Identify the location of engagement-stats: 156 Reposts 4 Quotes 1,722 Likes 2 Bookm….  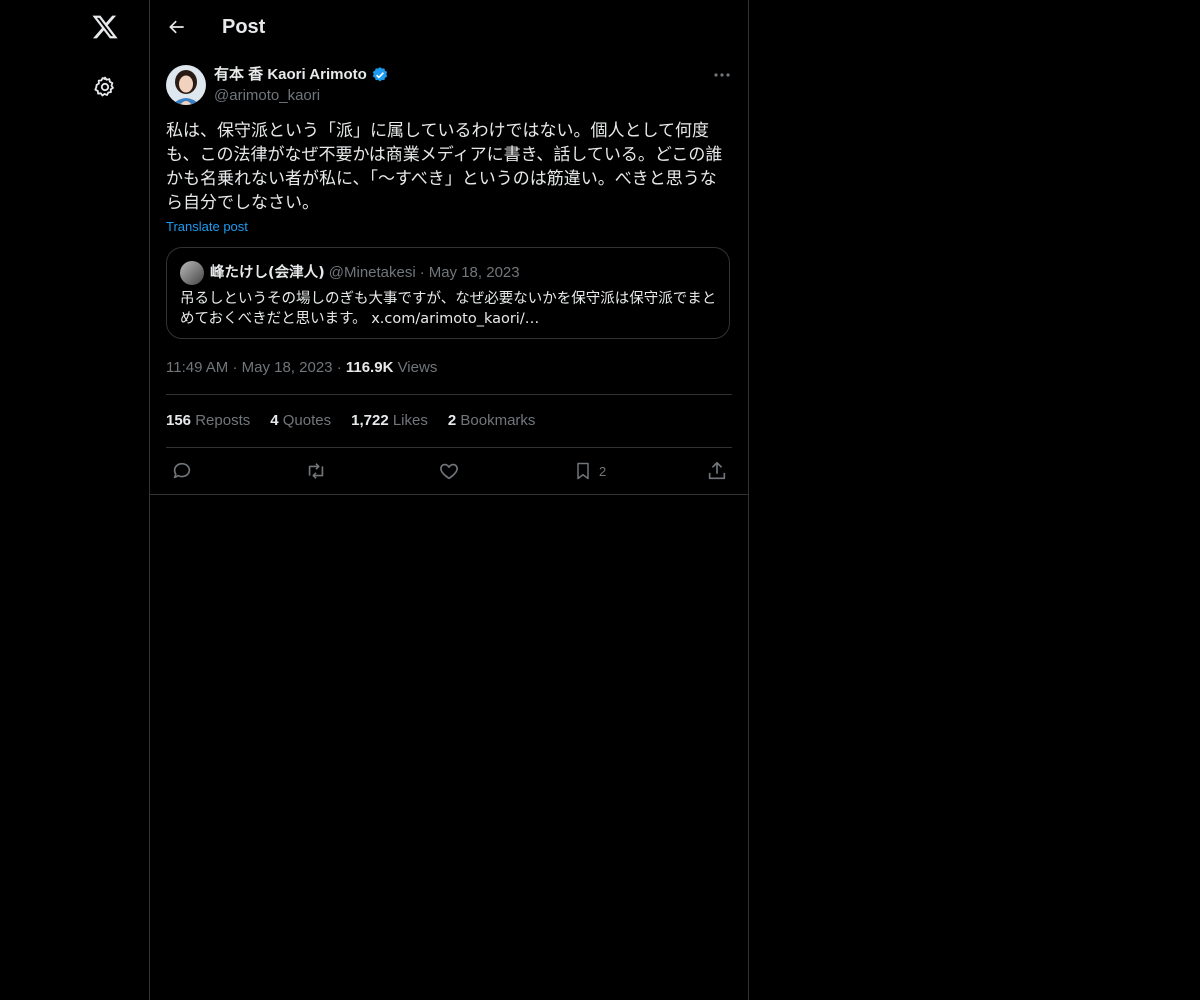
(350, 421).